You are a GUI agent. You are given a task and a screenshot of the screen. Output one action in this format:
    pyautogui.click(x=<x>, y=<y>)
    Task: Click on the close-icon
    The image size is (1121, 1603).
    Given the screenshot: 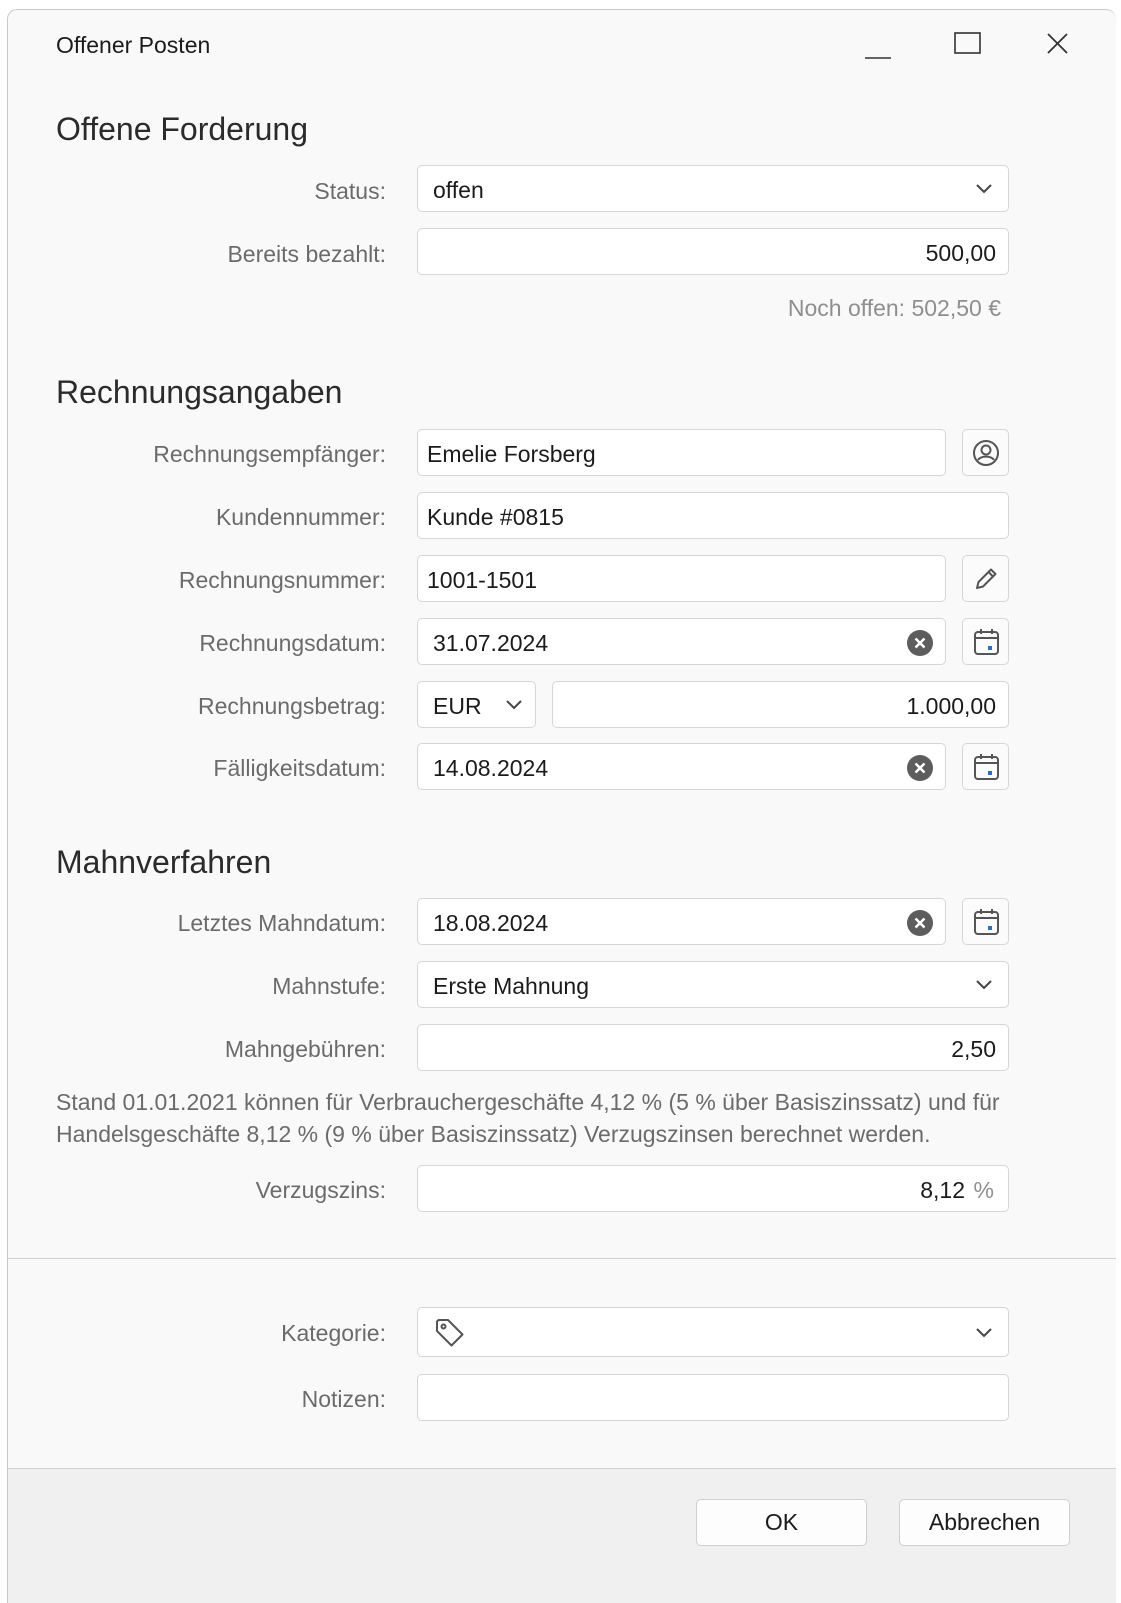 What is the action you would take?
    pyautogui.click(x=1057, y=43)
    